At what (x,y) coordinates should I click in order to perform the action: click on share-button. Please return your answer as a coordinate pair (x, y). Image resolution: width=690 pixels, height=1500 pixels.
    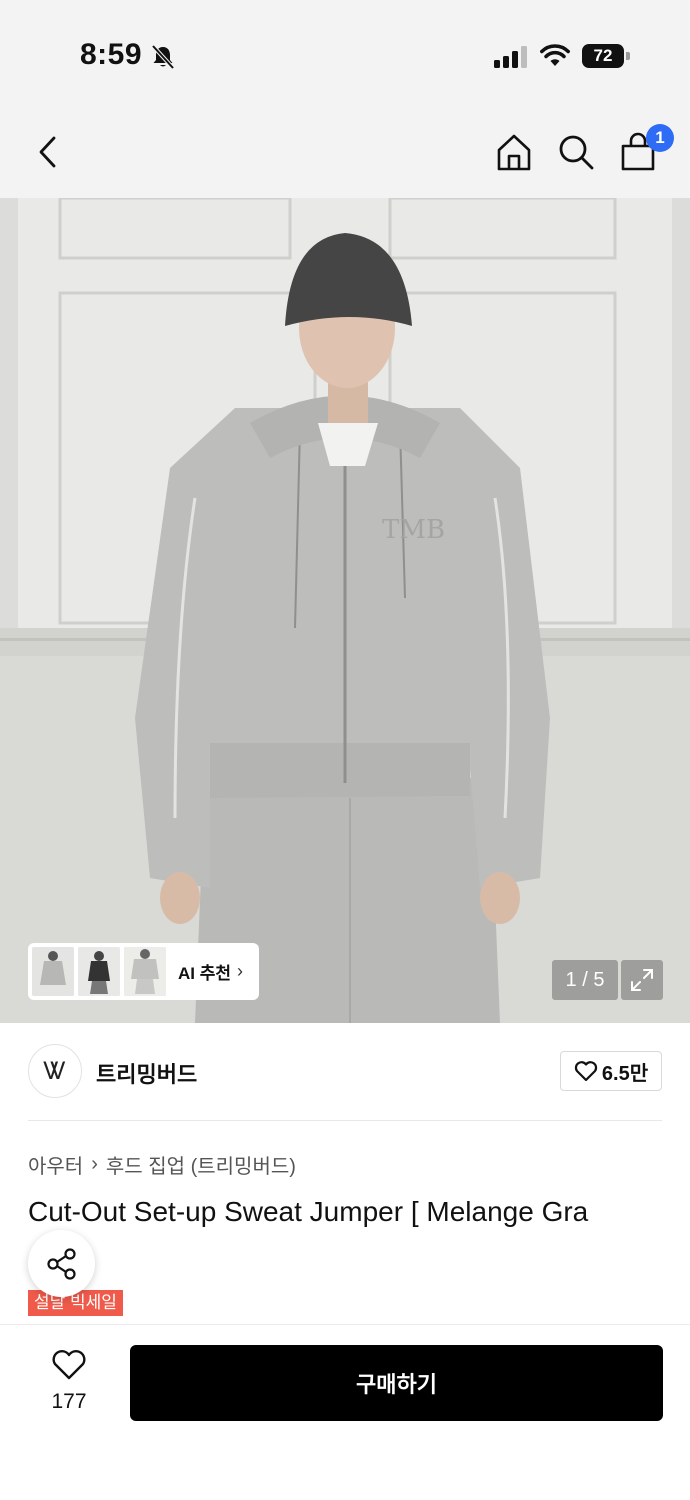
    Looking at the image, I should click on (61, 1263).